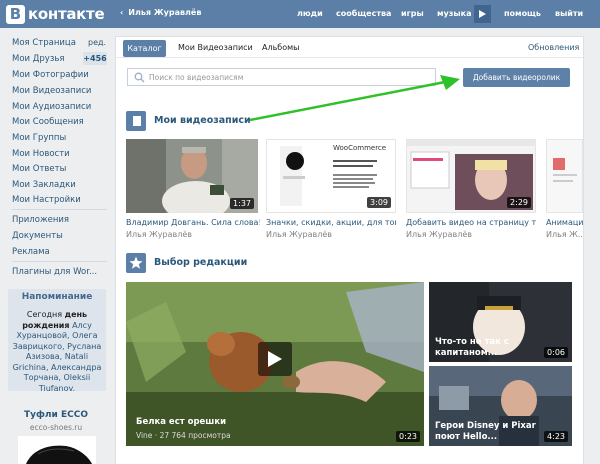 This screenshot has width=600, height=464. I want to click on star-icon, so click(136, 263).